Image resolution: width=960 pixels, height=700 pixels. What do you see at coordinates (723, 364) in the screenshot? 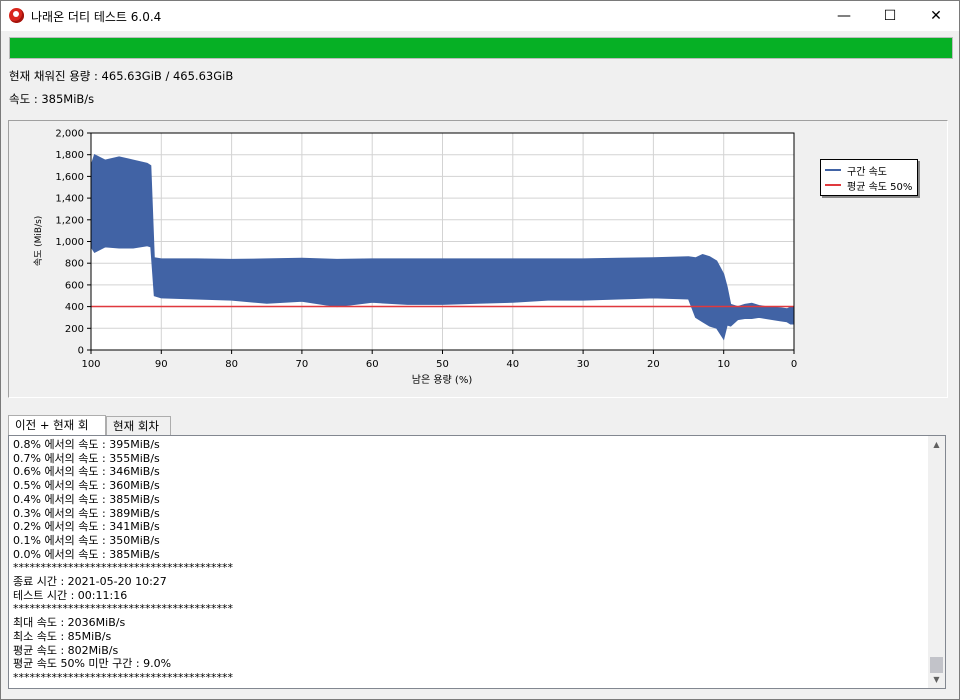
I see `x-tick-label: 10` at bounding box center [723, 364].